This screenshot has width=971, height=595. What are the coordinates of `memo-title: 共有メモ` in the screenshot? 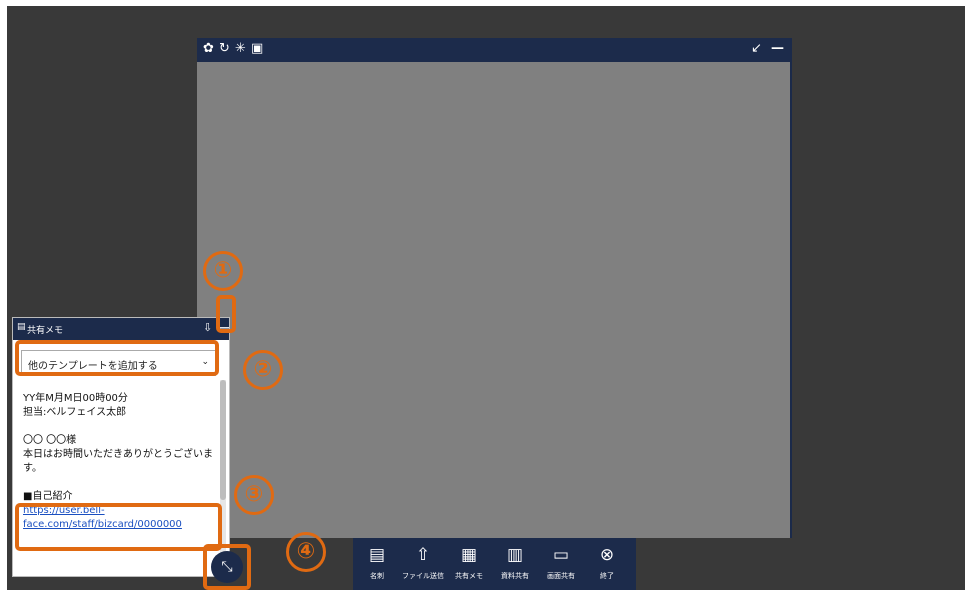 It's located at (45, 331).